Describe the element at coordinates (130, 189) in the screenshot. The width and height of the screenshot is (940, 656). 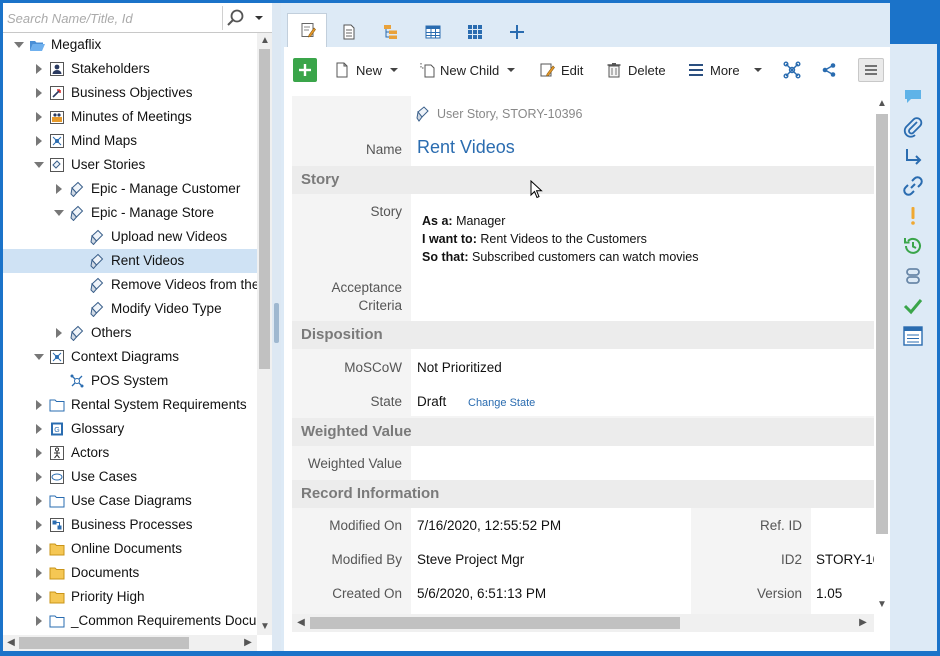
I see `tree-item: Epic - Manage Customer` at that location.